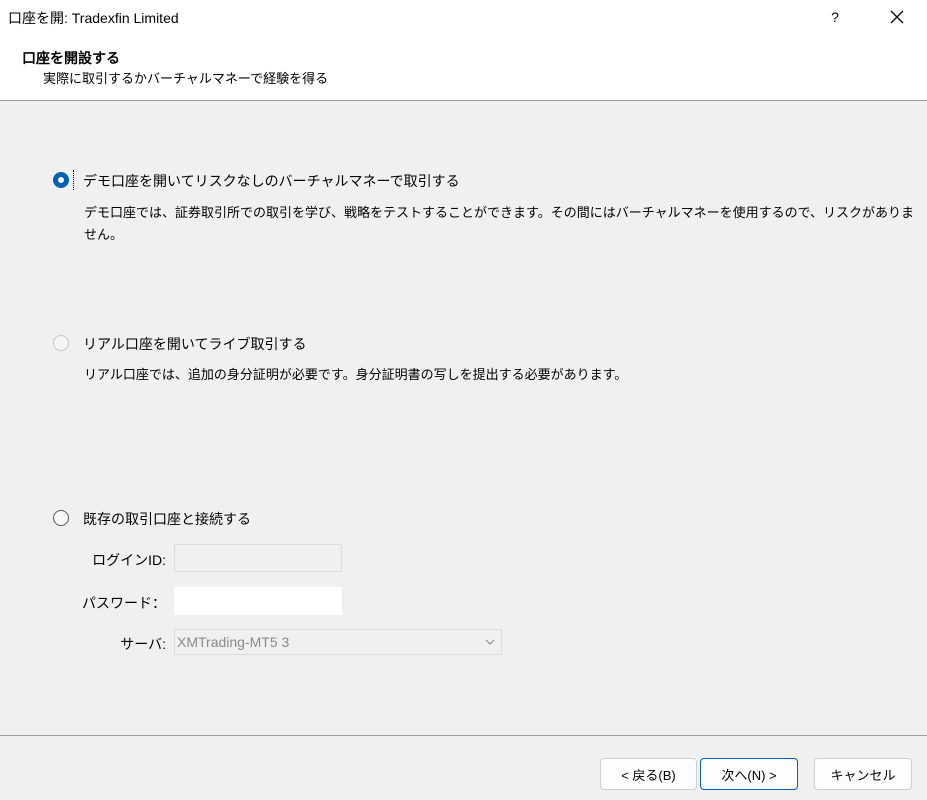  I want to click on page-title: 口座を開設する, so click(71, 58).